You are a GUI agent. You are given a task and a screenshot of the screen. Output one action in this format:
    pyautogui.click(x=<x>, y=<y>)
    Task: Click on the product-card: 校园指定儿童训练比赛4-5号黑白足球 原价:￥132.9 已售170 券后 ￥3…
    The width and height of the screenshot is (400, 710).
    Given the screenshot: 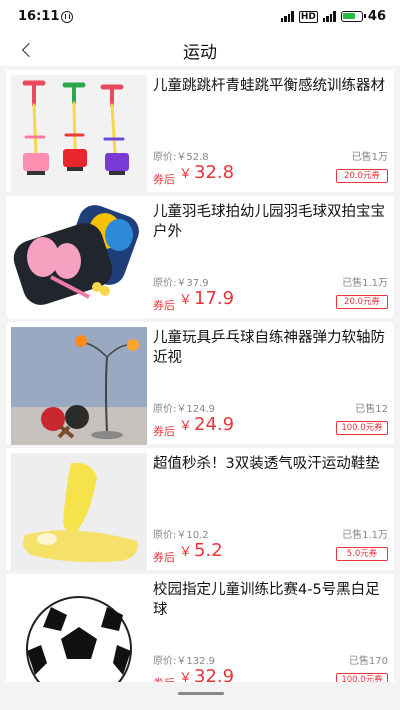 What is the action you would take?
    pyautogui.click(x=200, y=628)
    